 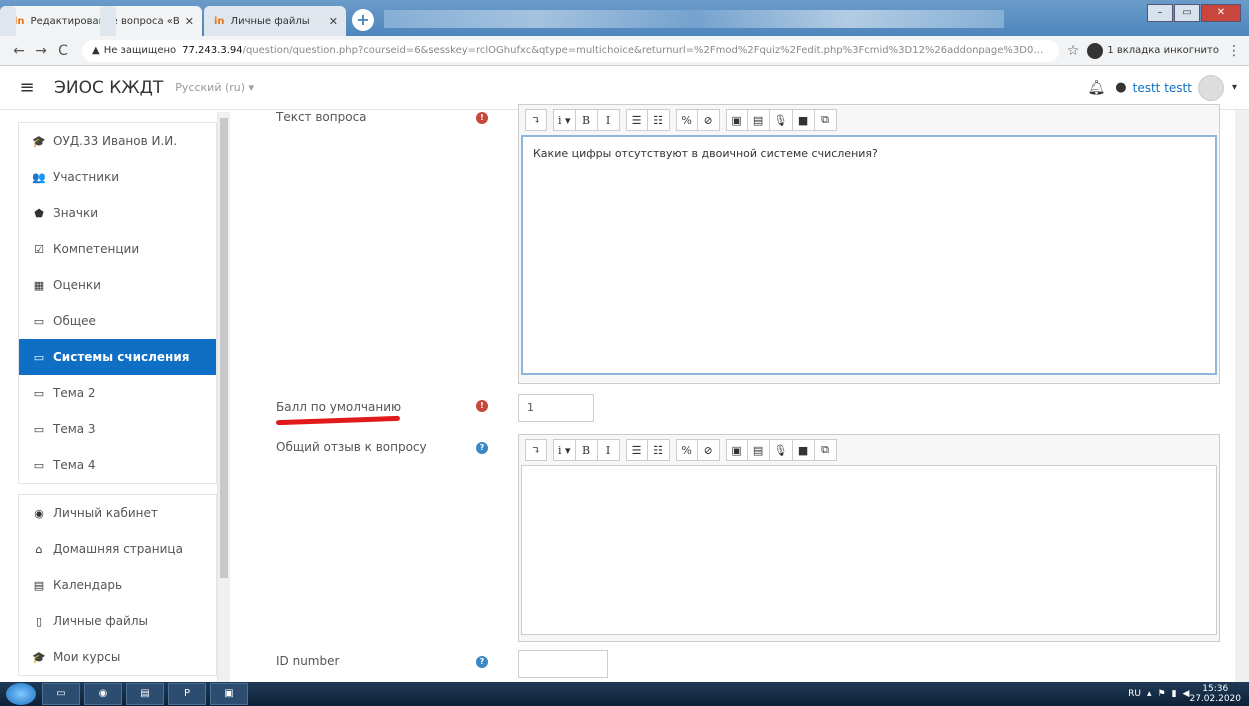 I want to click on sidebar-item: ▯ Личные файлы, so click(x=117, y=621).